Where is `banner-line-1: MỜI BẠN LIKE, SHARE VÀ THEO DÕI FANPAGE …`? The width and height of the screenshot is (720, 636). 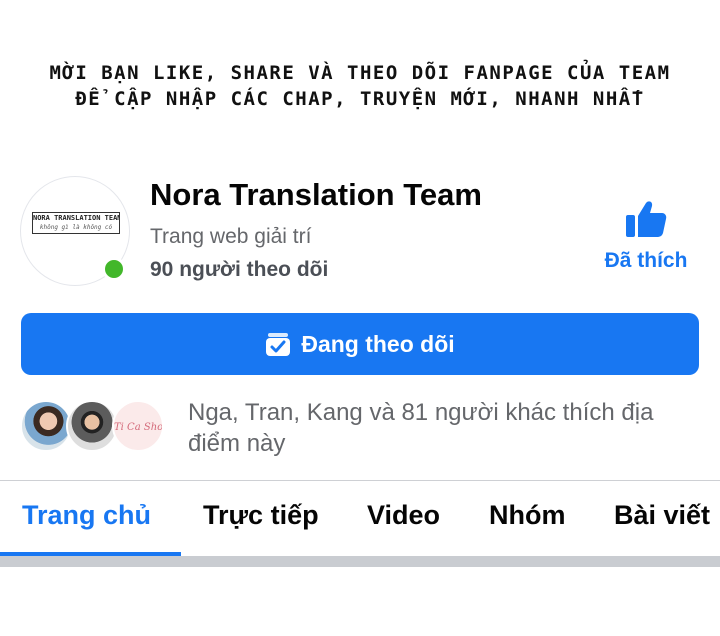
banner-line-1: MỜI BẠN LIKE, SHARE VÀ THEO DÕI FANPAGE … is located at coordinates (360, 73).